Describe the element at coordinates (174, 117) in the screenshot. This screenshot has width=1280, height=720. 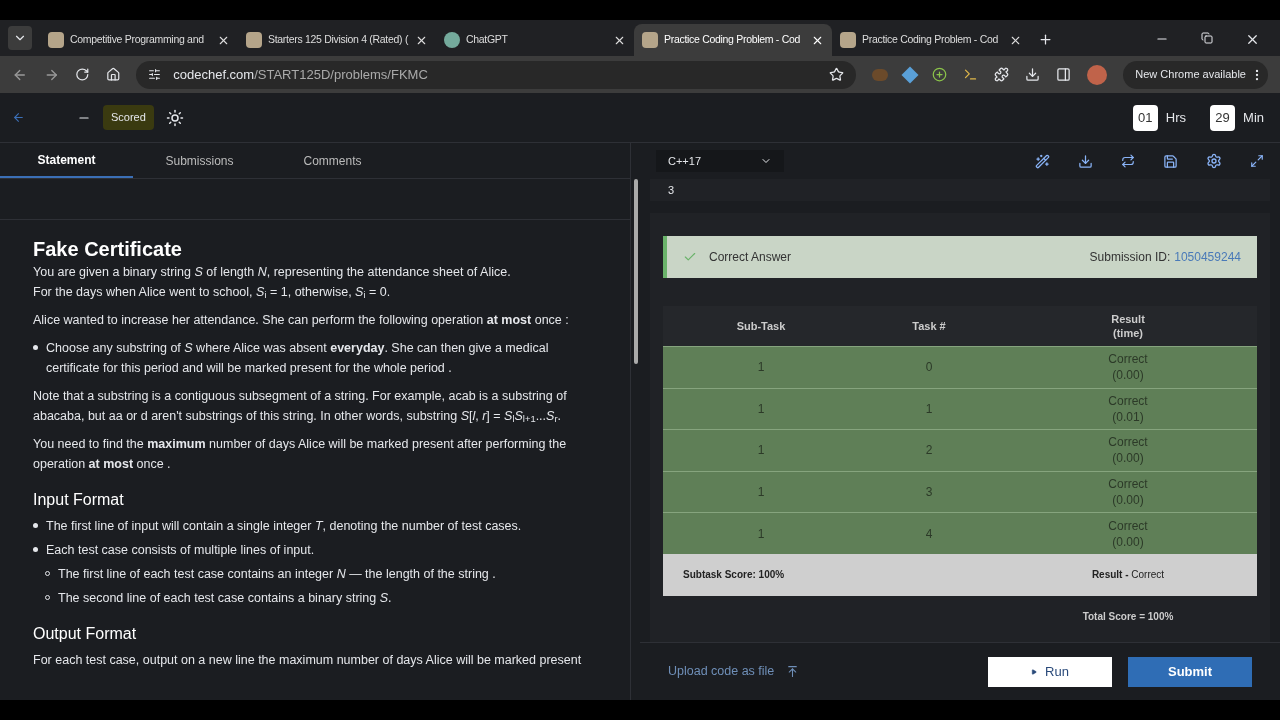
I see `theme-toggle-icon` at that location.